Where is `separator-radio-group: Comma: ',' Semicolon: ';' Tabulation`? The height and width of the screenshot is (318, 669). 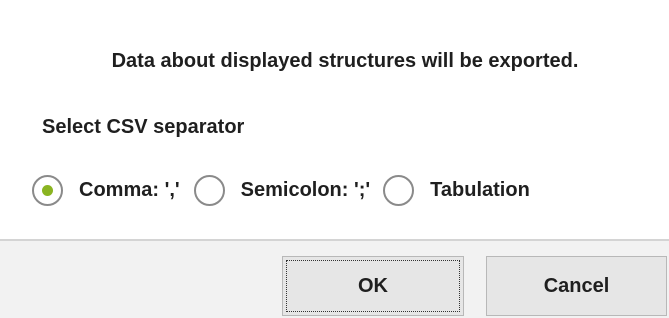 separator-radio-group: Comma: ',' Semicolon: ';' Tabulation is located at coordinates (281, 190).